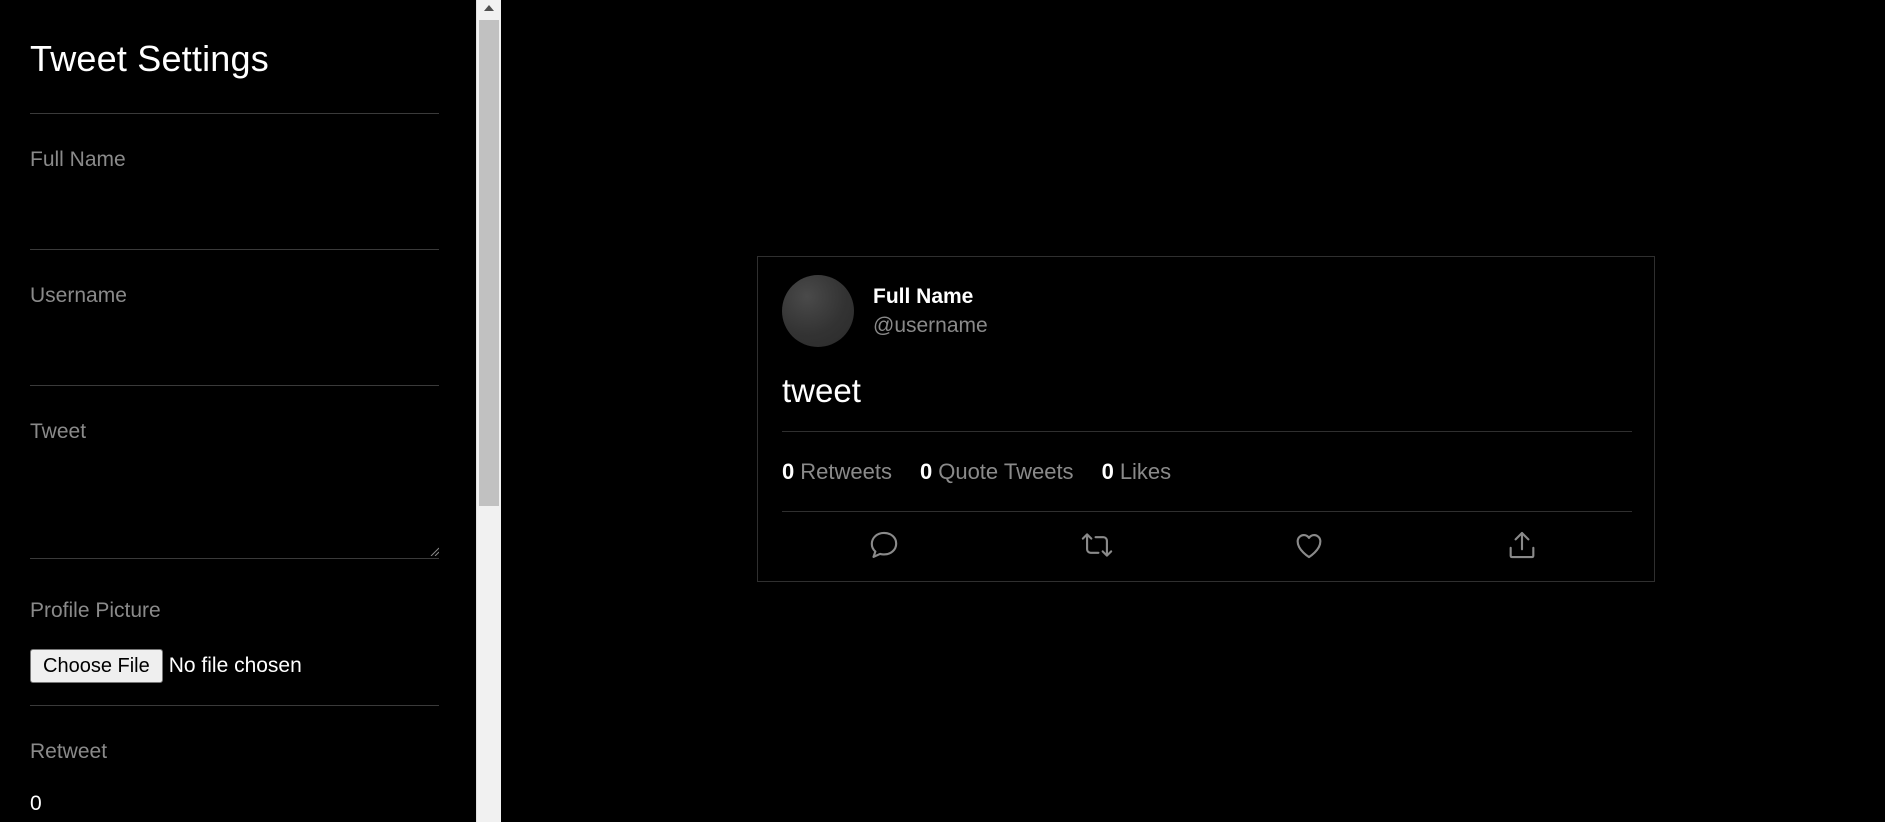 This screenshot has width=1885, height=822. I want to click on choose-file-button: Choose File, so click(96, 666).